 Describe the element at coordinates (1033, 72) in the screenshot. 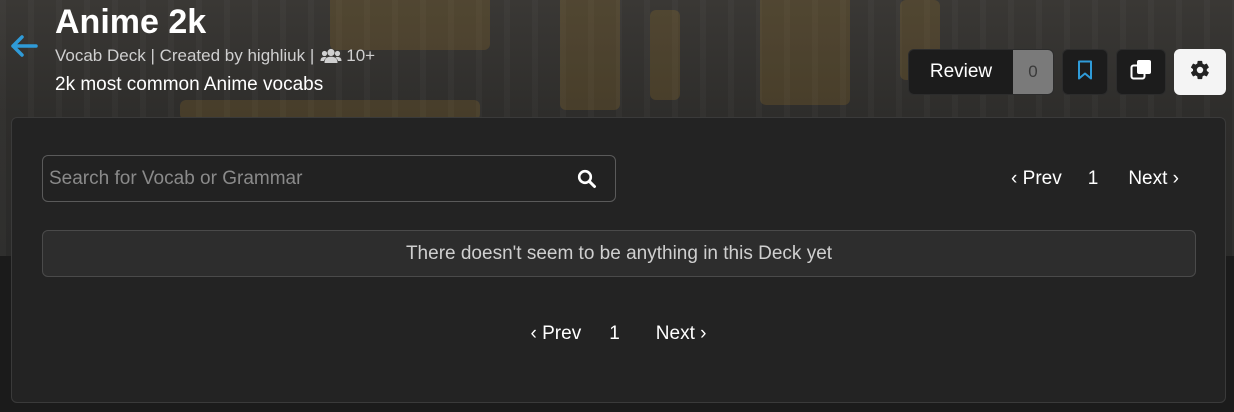

I see `review-count-badge: 0` at that location.